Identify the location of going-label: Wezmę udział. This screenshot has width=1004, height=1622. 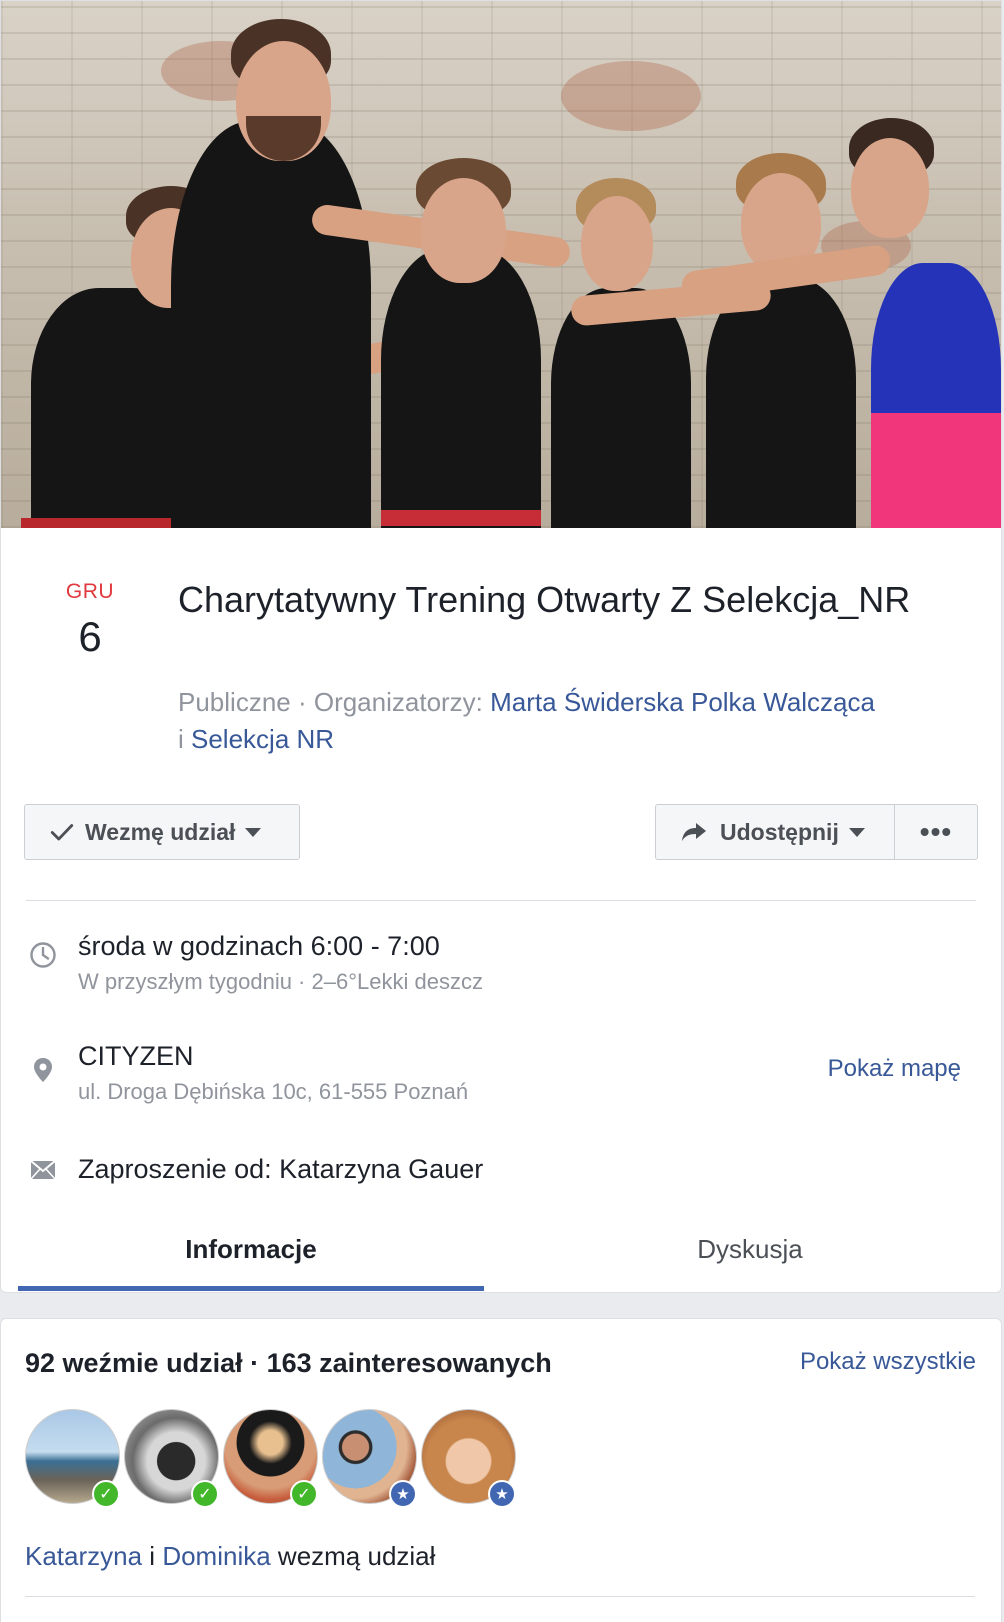
(160, 831).